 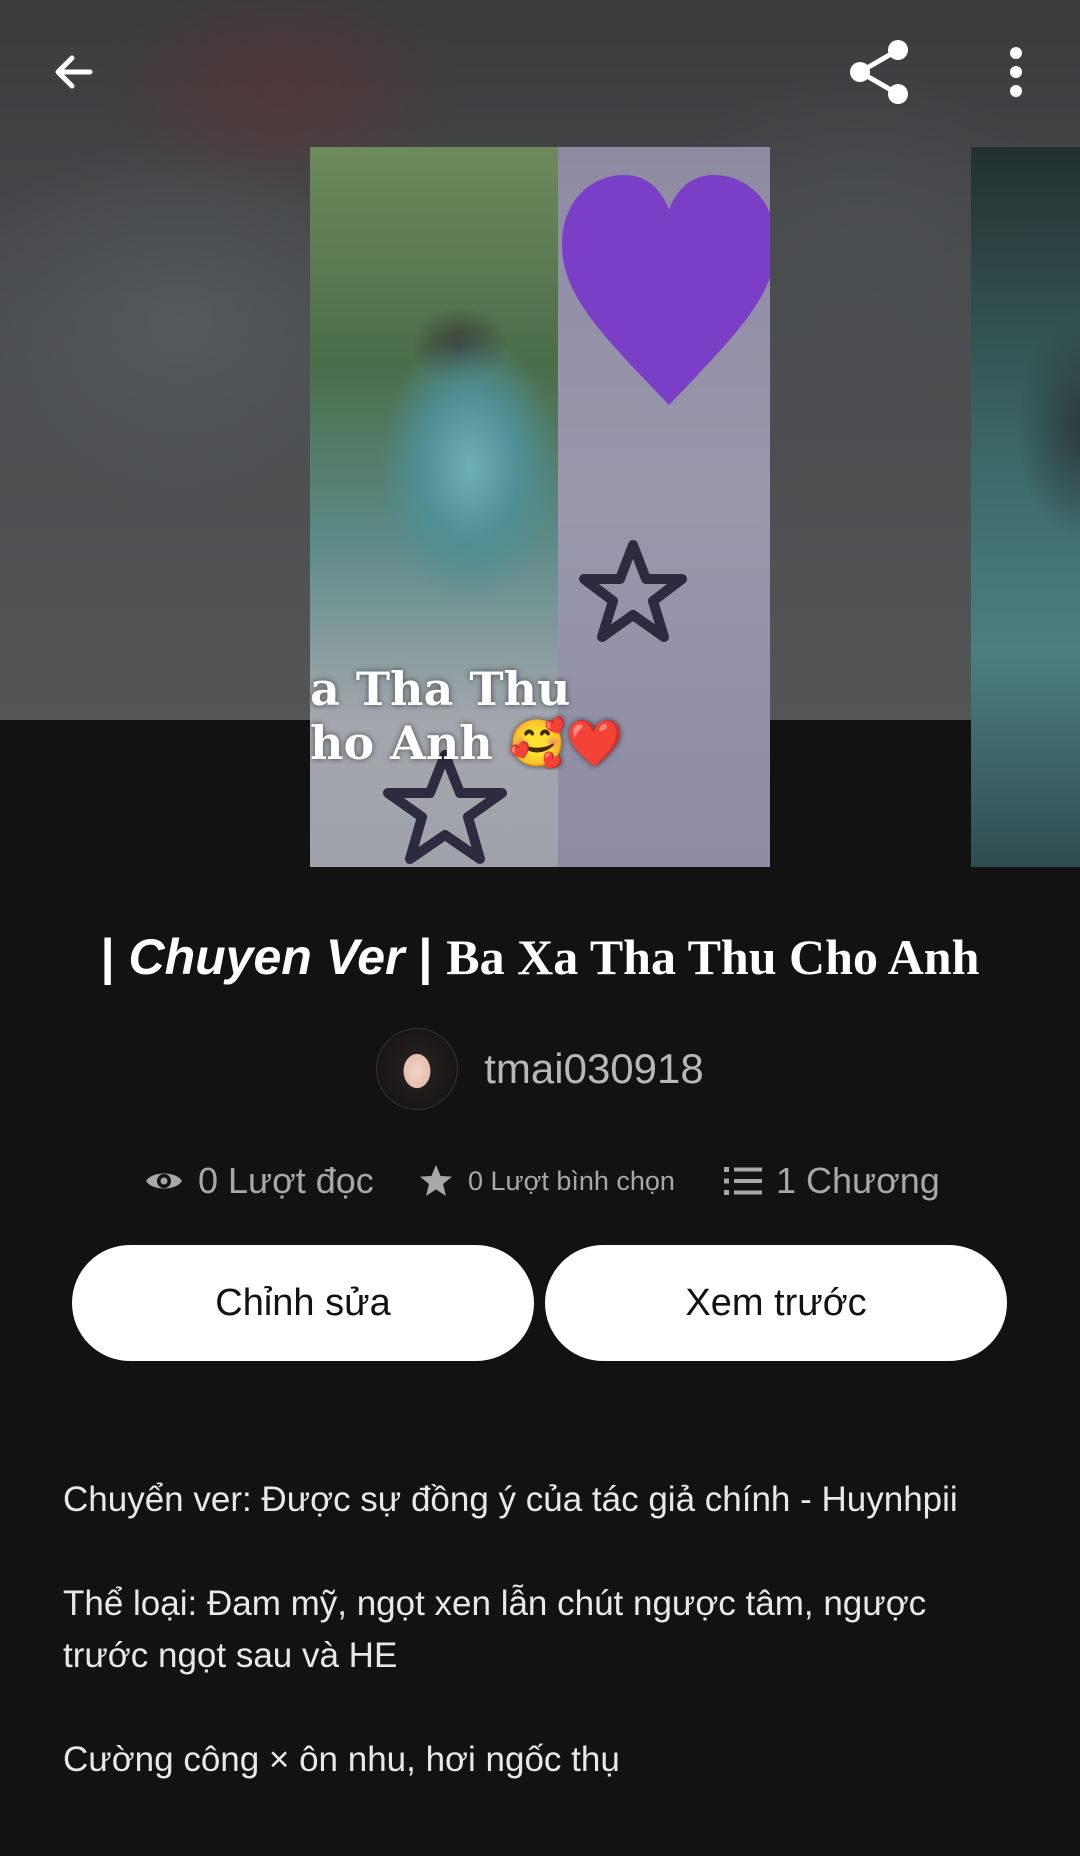 I want to click on story-title: | Chuyen Ver | Ba Xa Tha Thu Cho Anh, so click(x=540, y=957).